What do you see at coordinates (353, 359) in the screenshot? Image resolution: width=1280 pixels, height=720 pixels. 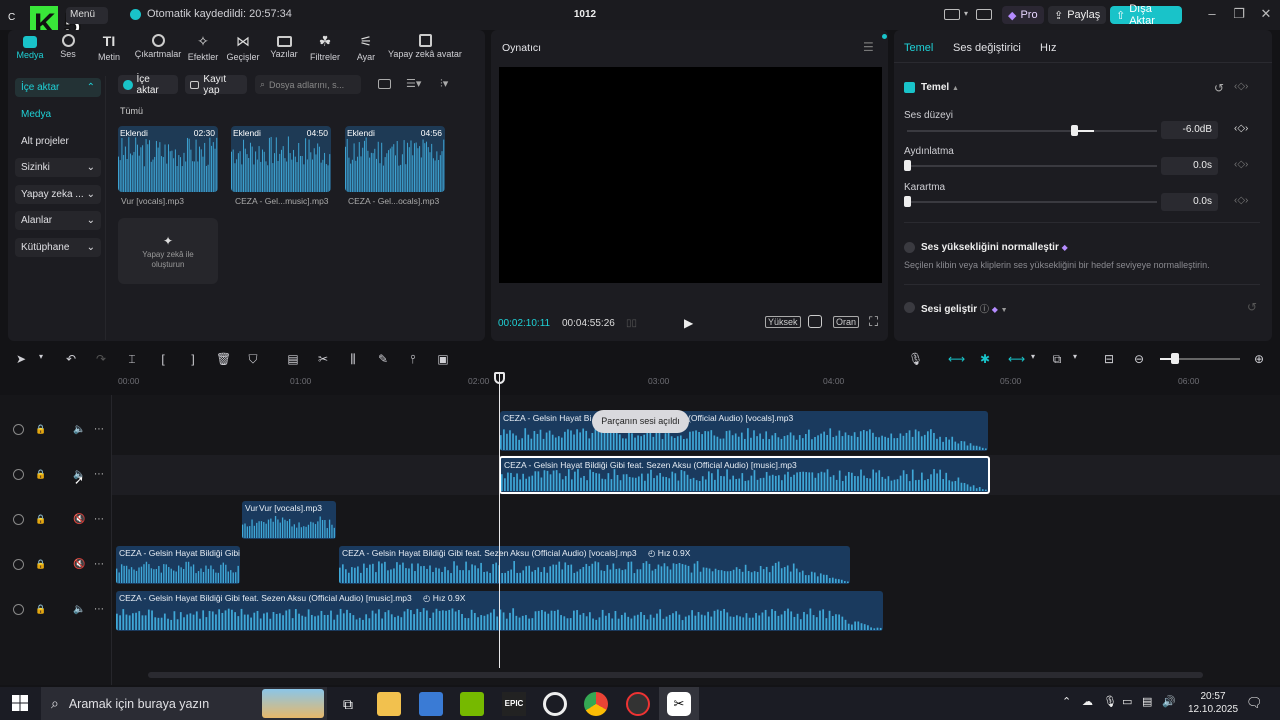 I see `mixer-icon: ⫼` at bounding box center [353, 359].